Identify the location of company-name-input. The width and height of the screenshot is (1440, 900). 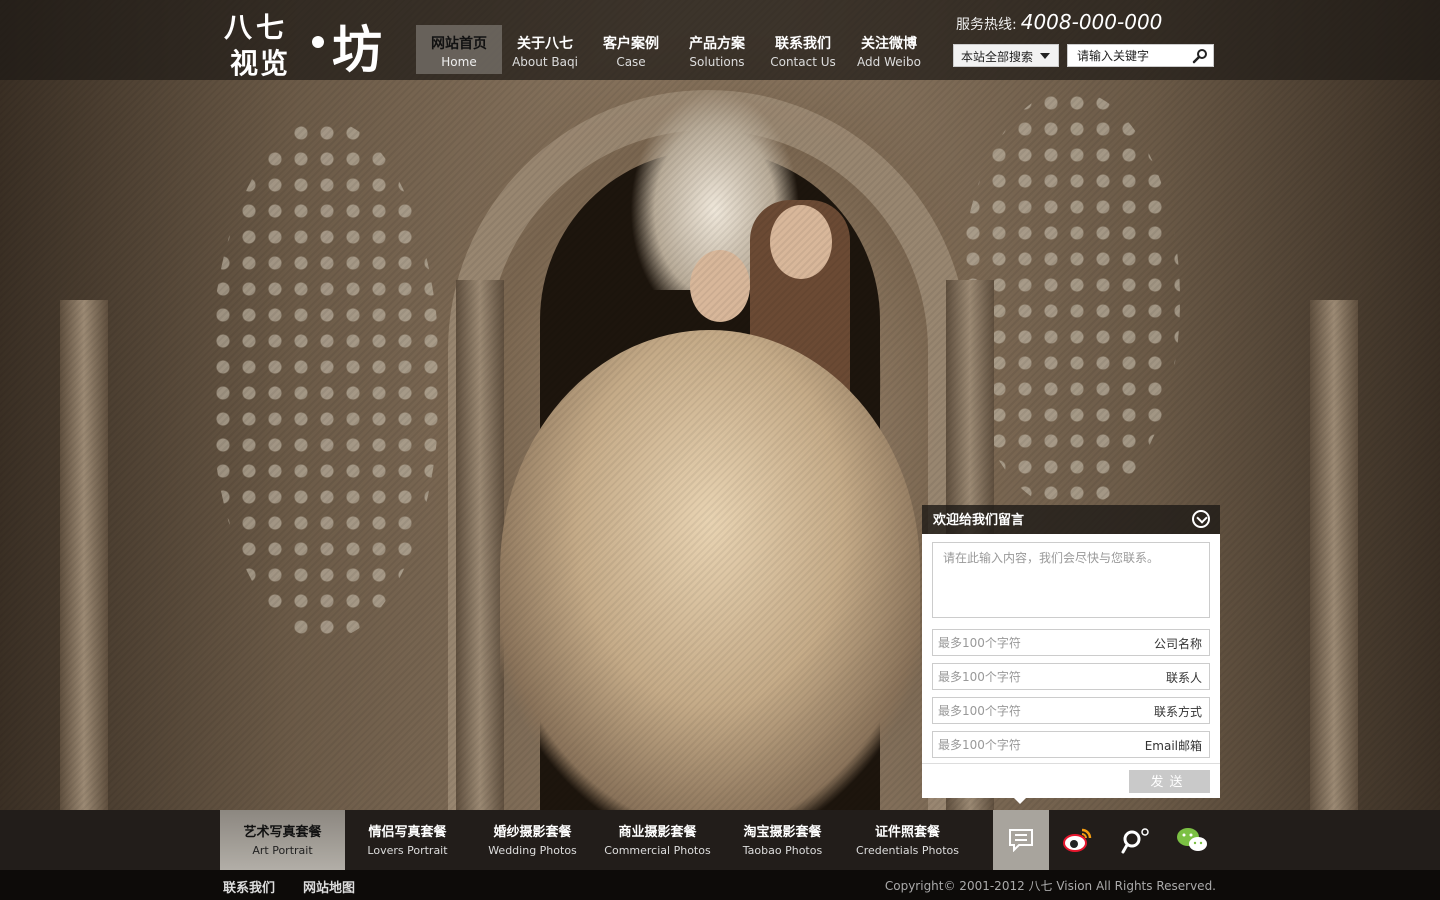
(1033, 642).